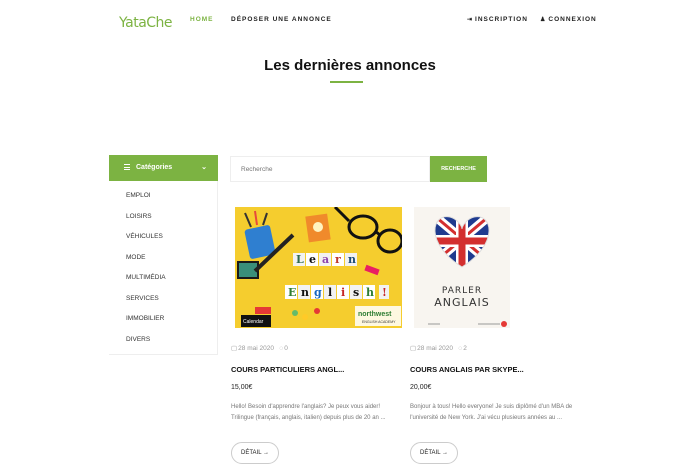 This screenshot has width=700, height=467. Describe the element at coordinates (146, 23) in the screenshot. I see `site-logo: YataChe` at that location.